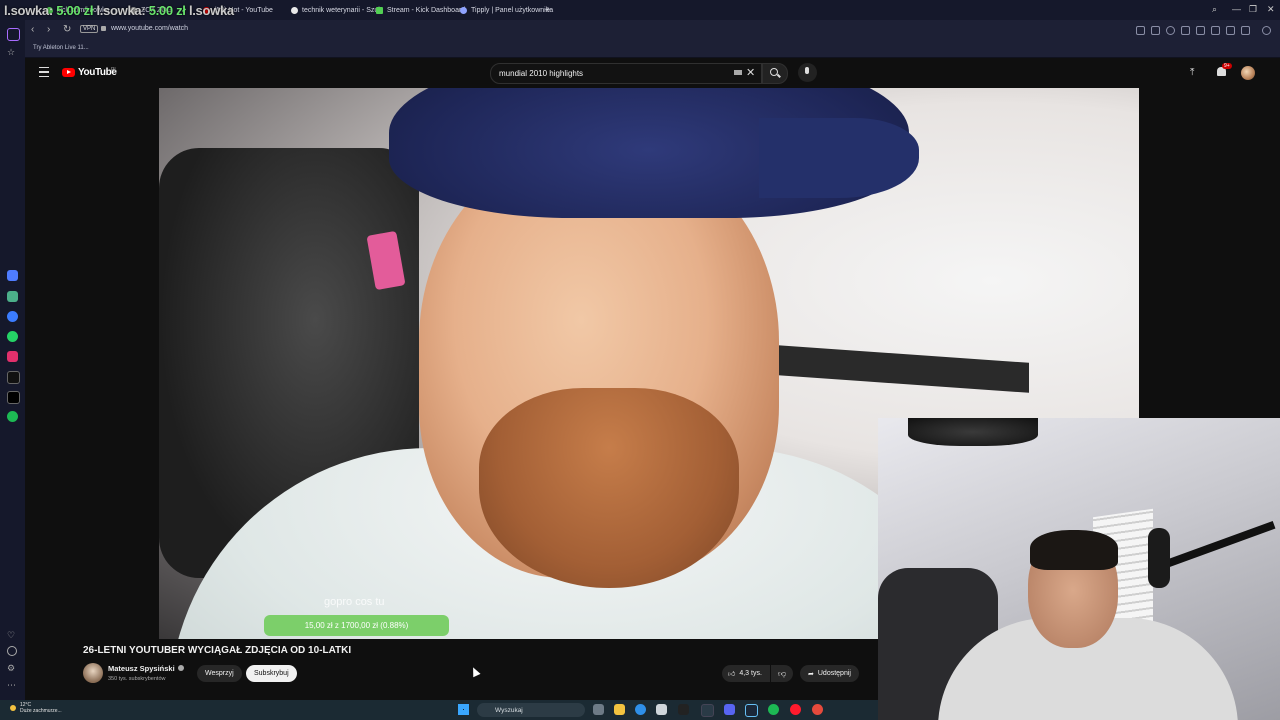 The image size is (1280, 720). I want to click on close-window-icon: ✕, so click(1271, 9).